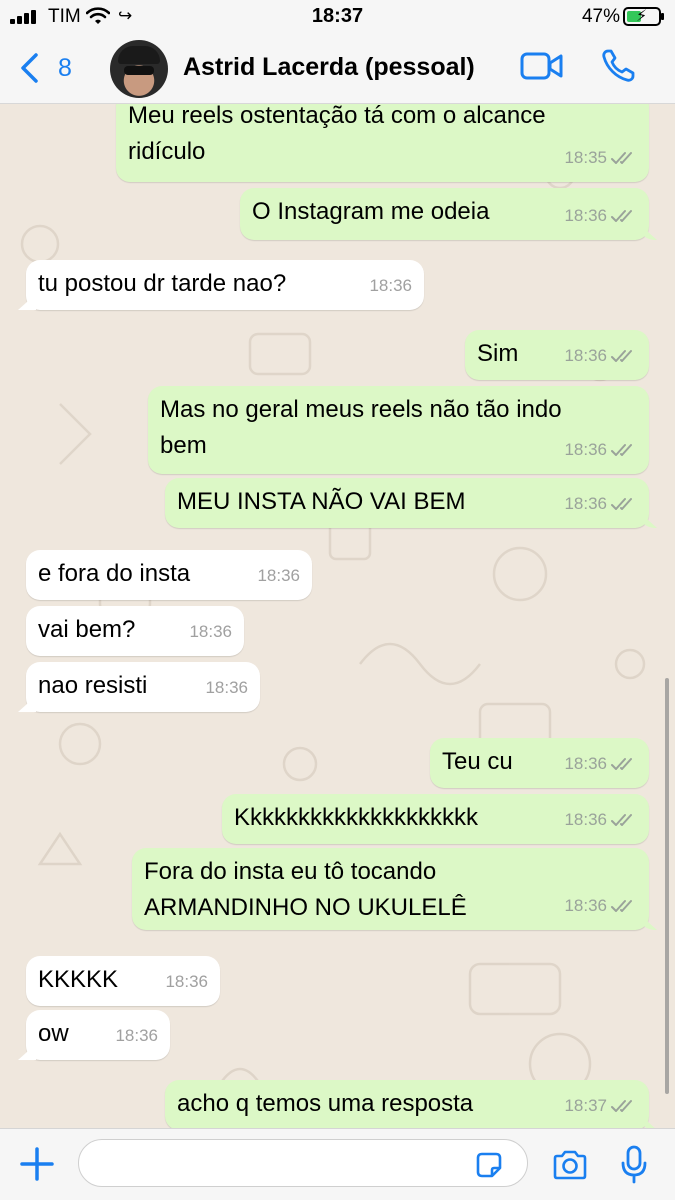 The width and height of the screenshot is (675, 1200). I want to click on input-bar, so click(337, 1164).